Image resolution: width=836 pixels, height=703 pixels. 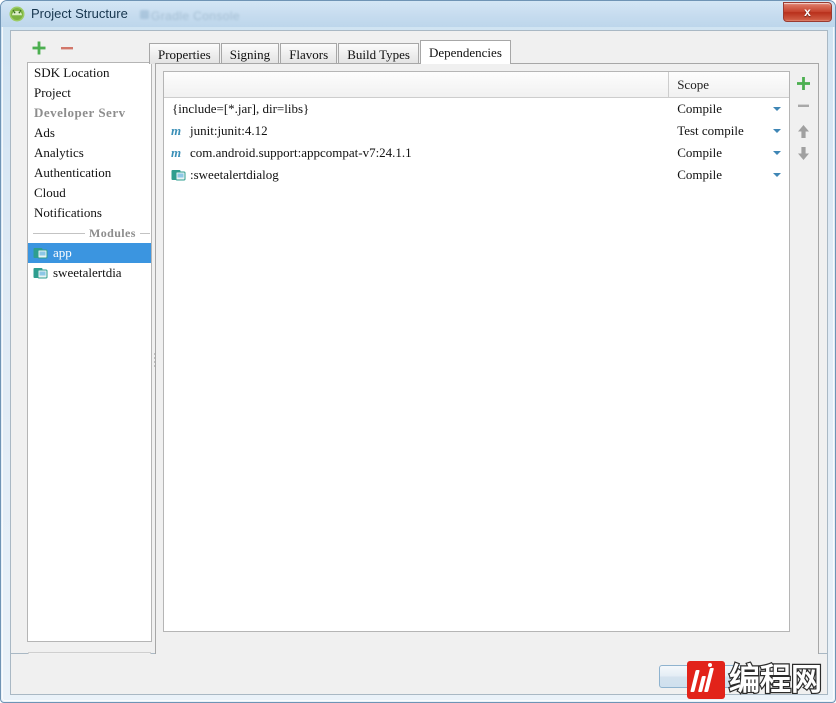 What do you see at coordinates (73, 172) in the screenshot?
I see `sidebar-item-label: Authentication` at bounding box center [73, 172].